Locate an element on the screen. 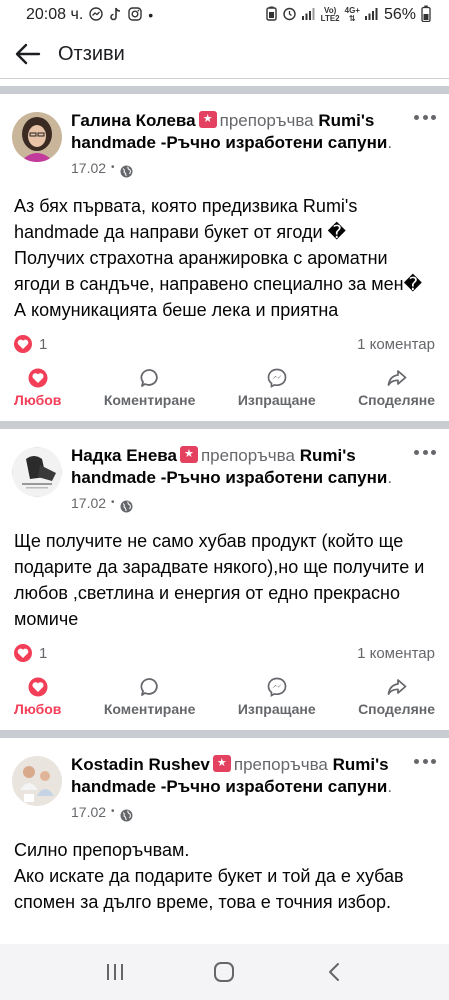 Image resolution: width=449 pixels, height=1000 pixels. status-bar: 20:08 ч. • Vo) LTE2 4G+ ⇅ 56% is located at coordinates (224, 15).